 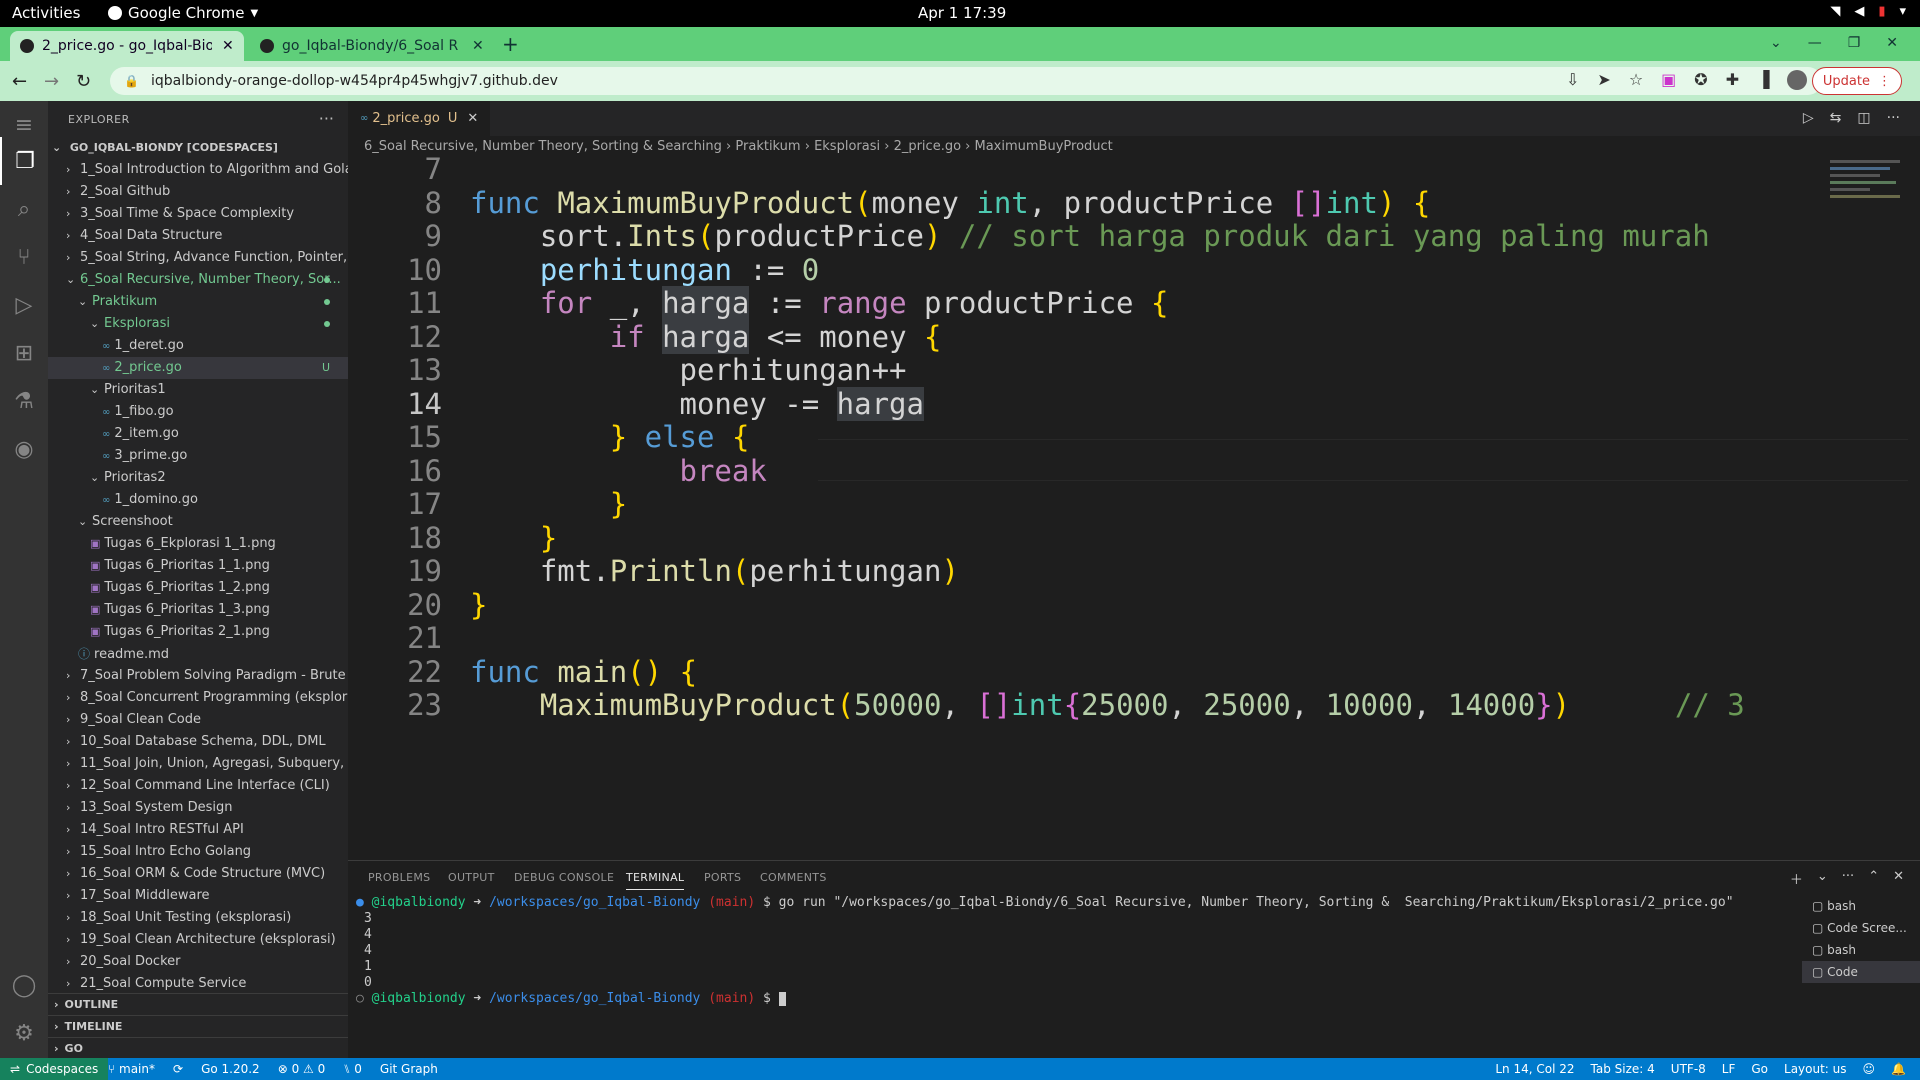 I want to click on tree-file: ∞ 1_deret.go, so click(x=198, y=346).